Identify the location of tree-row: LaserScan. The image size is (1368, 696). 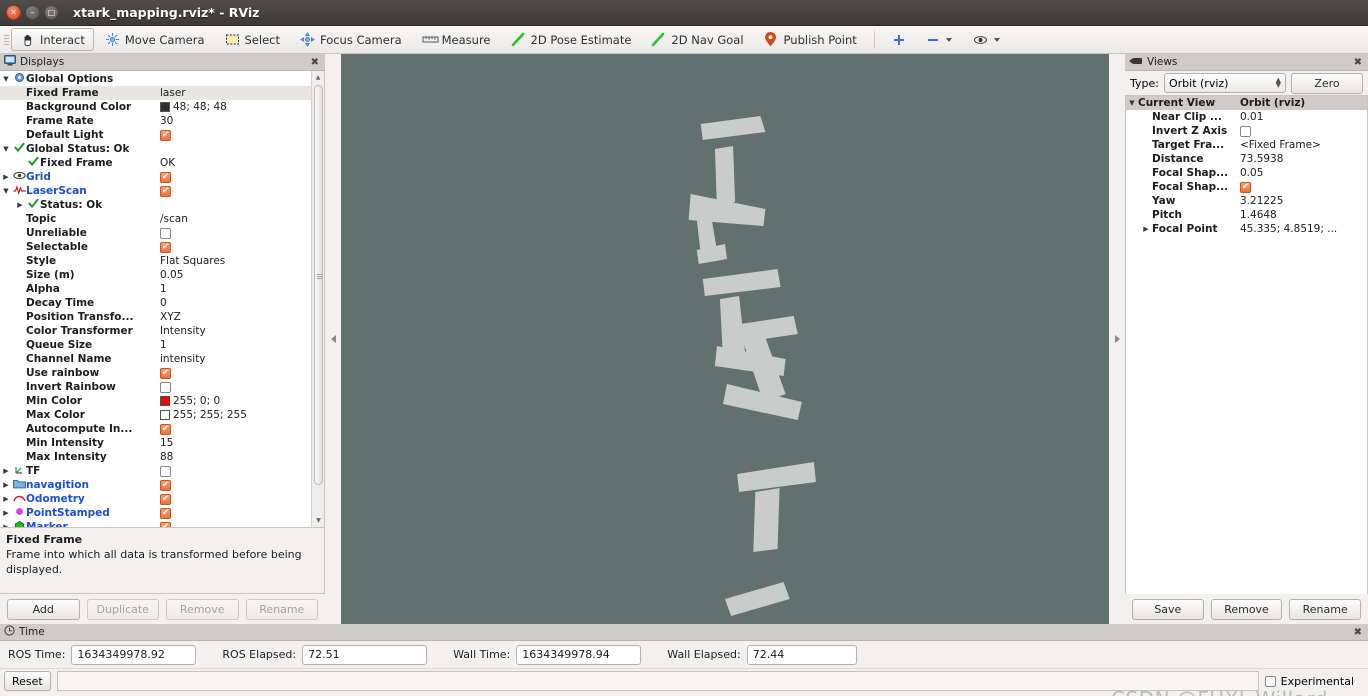
(162, 191).